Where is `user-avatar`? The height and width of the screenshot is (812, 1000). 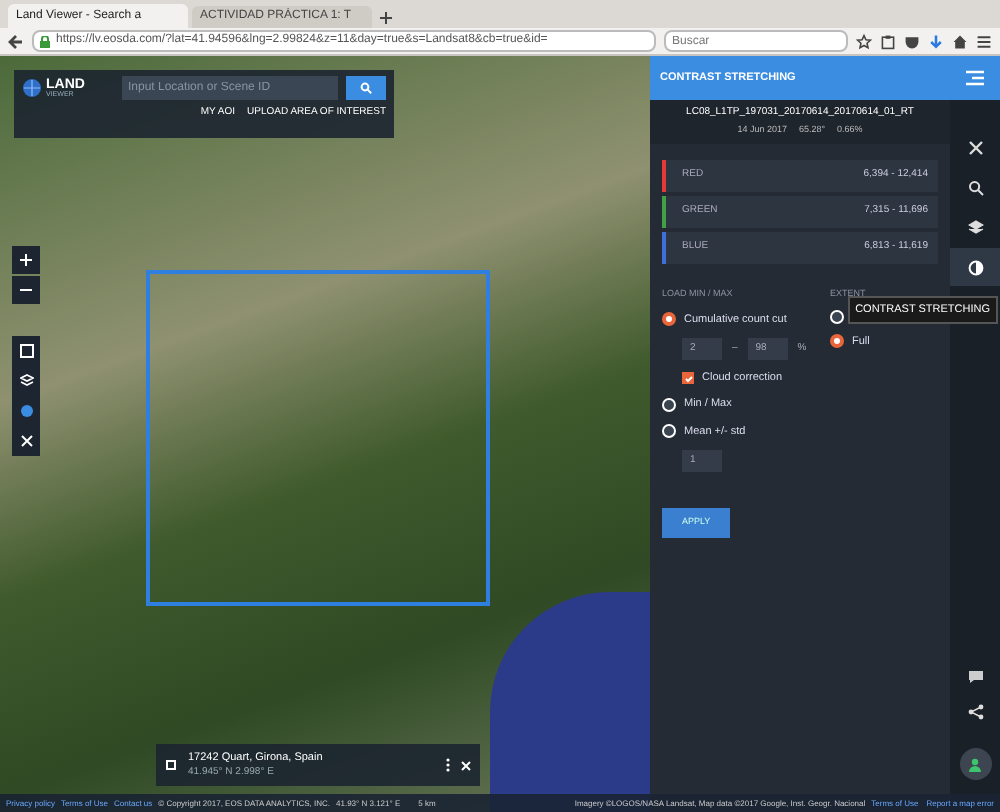 user-avatar is located at coordinates (975, 764).